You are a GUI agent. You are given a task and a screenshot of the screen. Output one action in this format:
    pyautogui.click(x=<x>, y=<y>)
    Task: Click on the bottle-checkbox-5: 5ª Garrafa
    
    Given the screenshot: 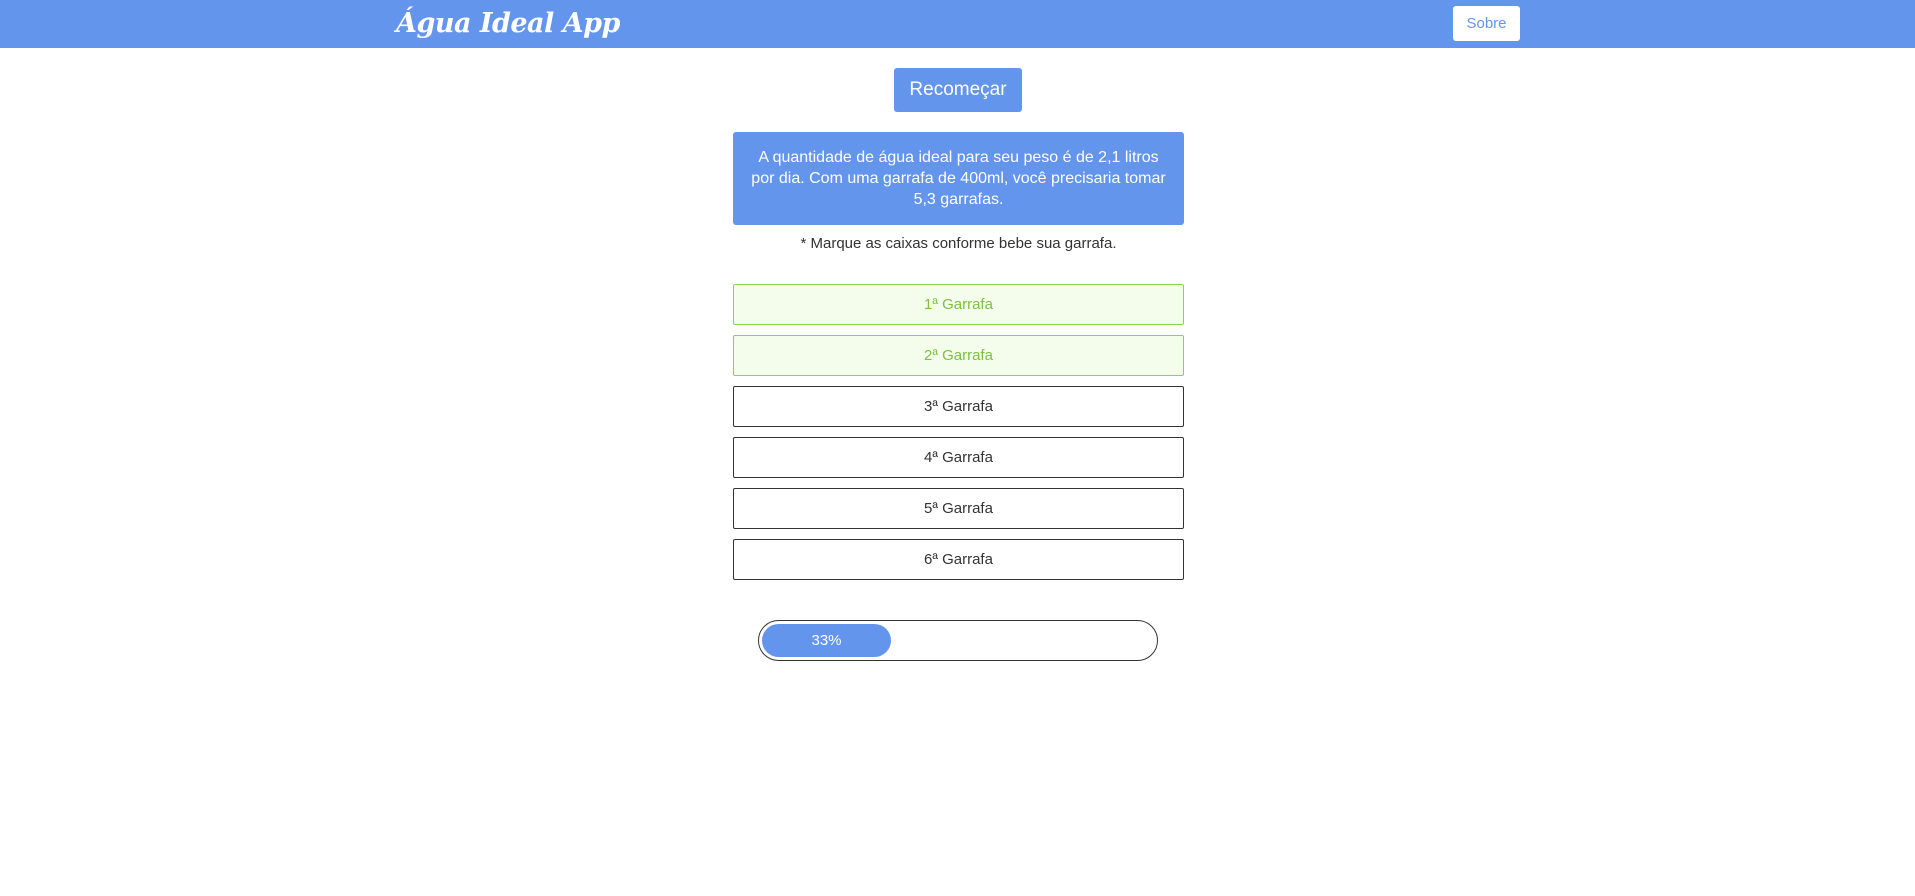 What is the action you would take?
    pyautogui.click(x=958, y=508)
    